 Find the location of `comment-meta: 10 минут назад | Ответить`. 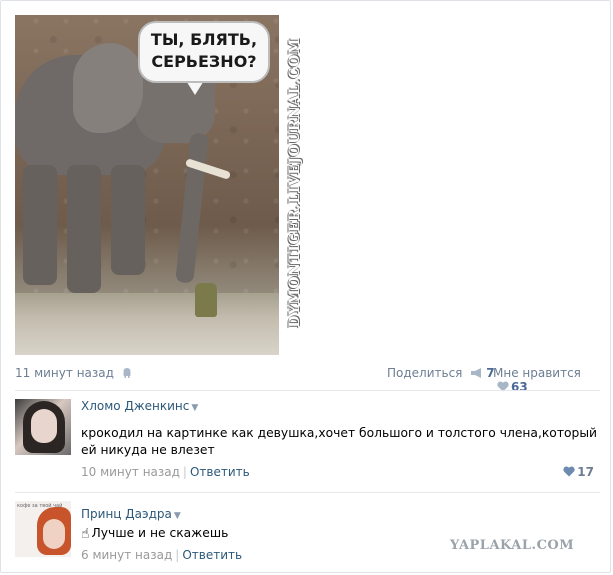

comment-meta: 10 минут назад | Ответить is located at coordinates (165, 472).